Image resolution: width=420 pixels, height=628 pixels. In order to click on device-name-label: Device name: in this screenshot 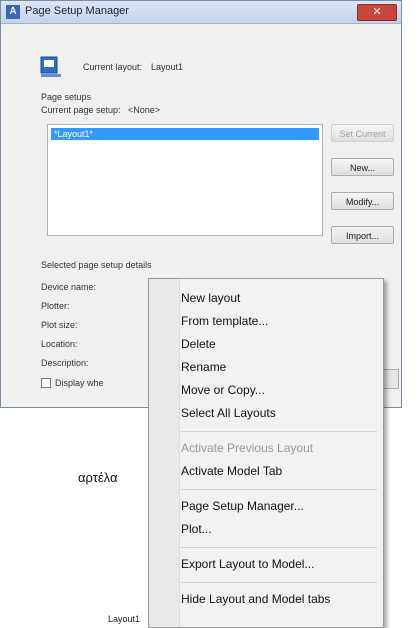, I will do `click(69, 287)`.